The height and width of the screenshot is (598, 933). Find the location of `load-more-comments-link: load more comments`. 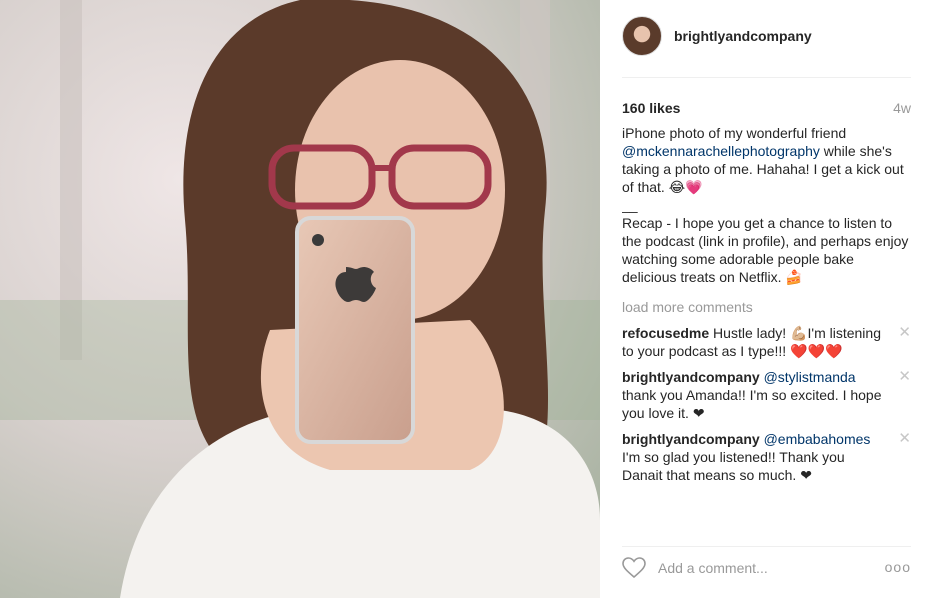

load-more-comments-link: load more comments is located at coordinates (766, 307).